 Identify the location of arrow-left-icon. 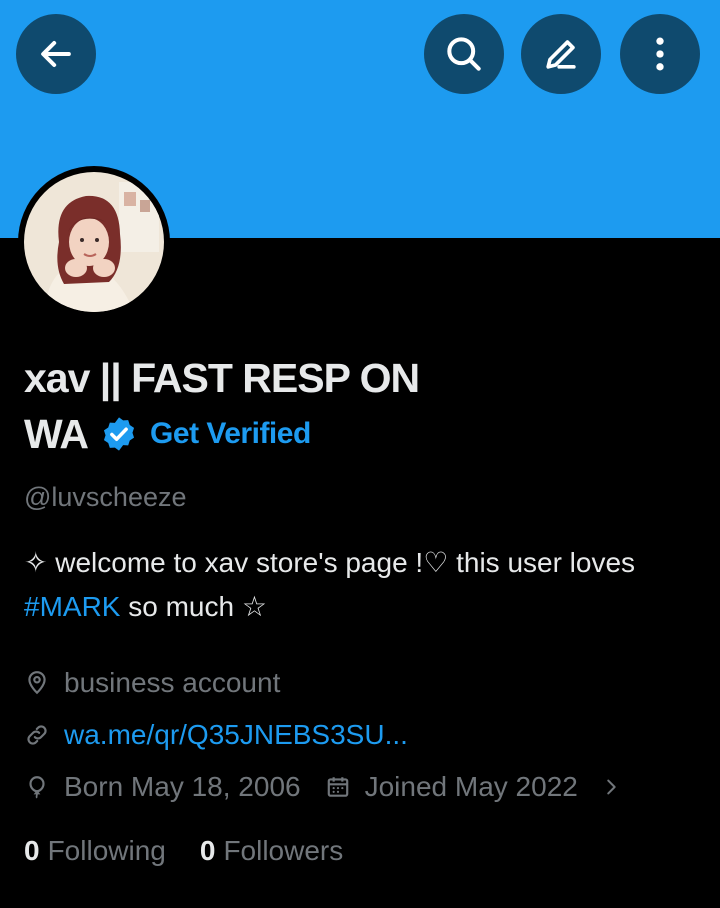
(56, 54).